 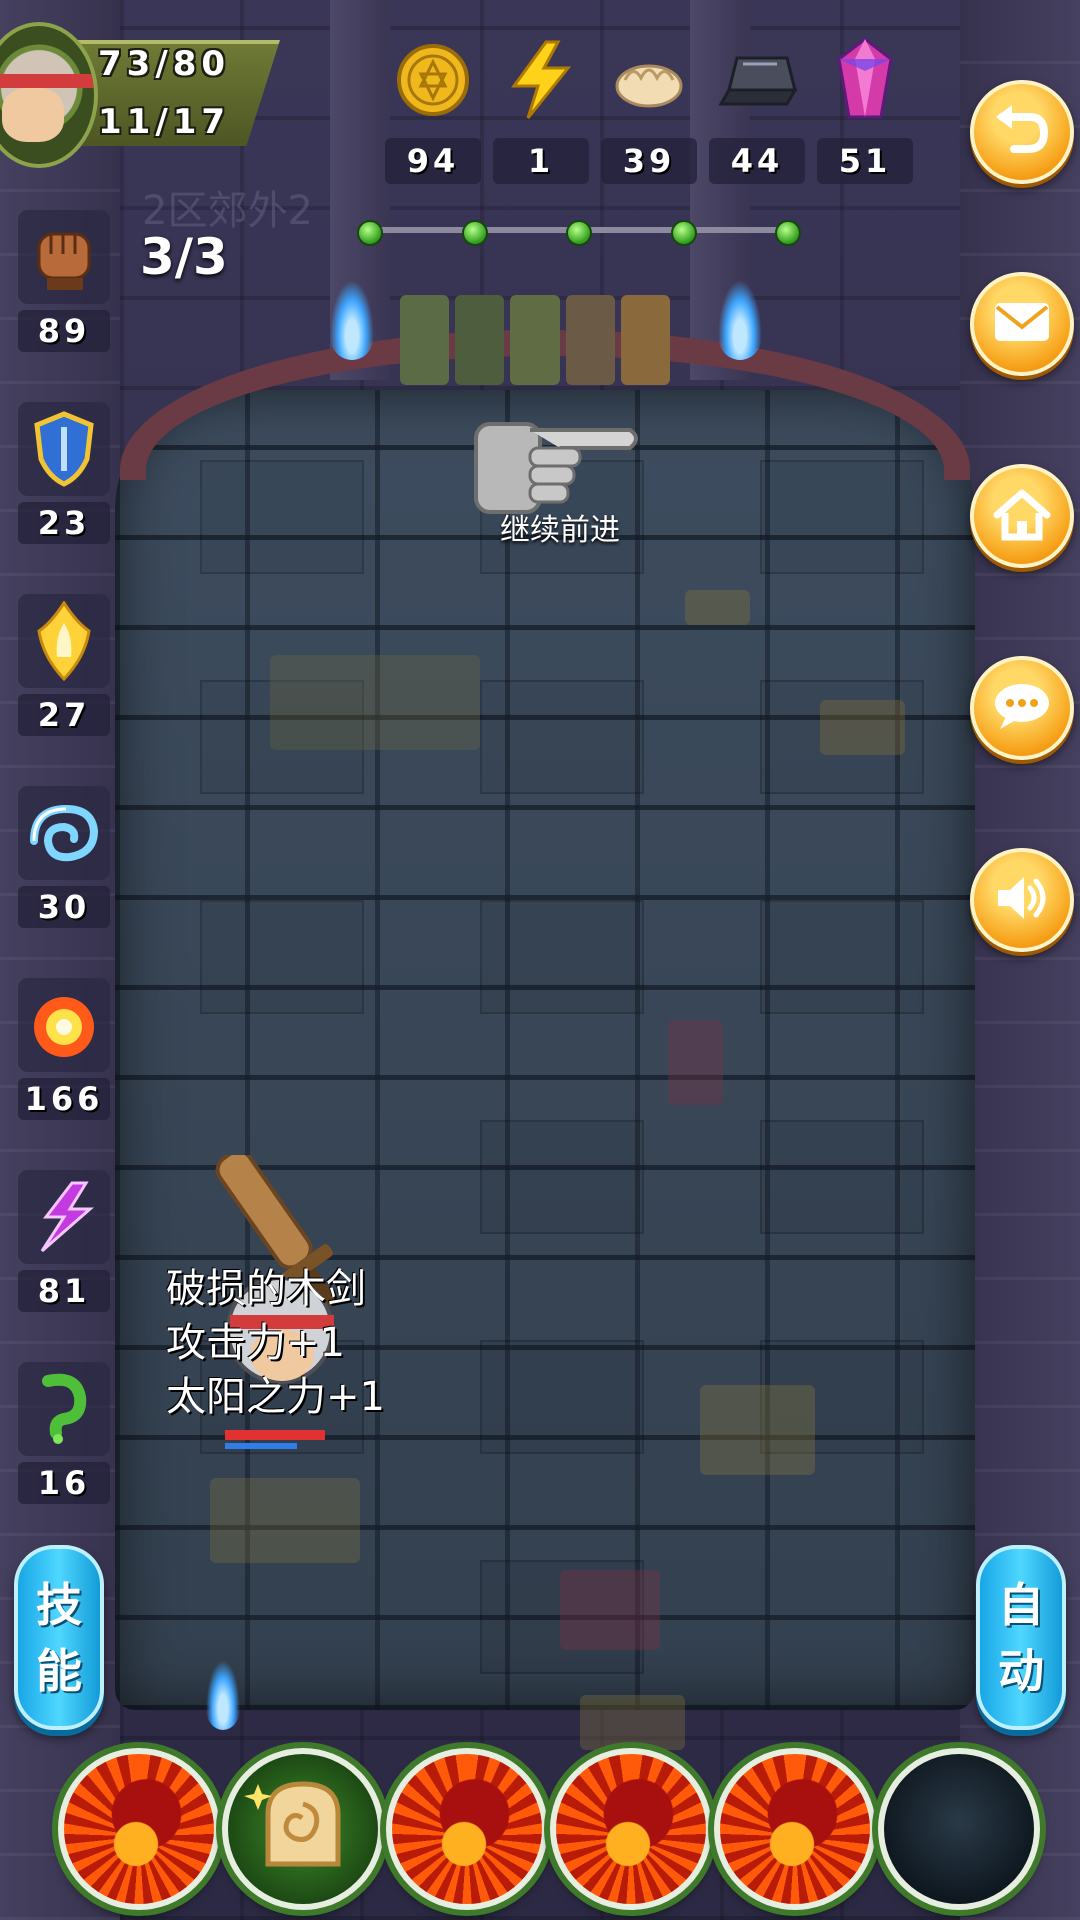 I want to click on loot-popup: 破损的木剑 攻击力+1 太阳之力+1, so click(x=275, y=1343).